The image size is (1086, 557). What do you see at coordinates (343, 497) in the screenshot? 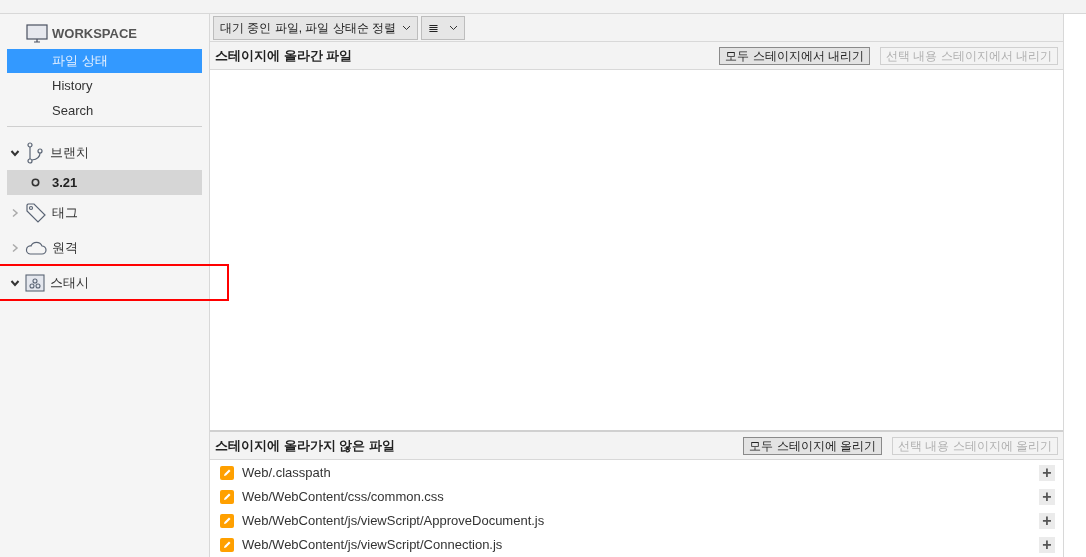
I see `file-path: Web/WebContent/css/common.css` at bounding box center [343, 497].